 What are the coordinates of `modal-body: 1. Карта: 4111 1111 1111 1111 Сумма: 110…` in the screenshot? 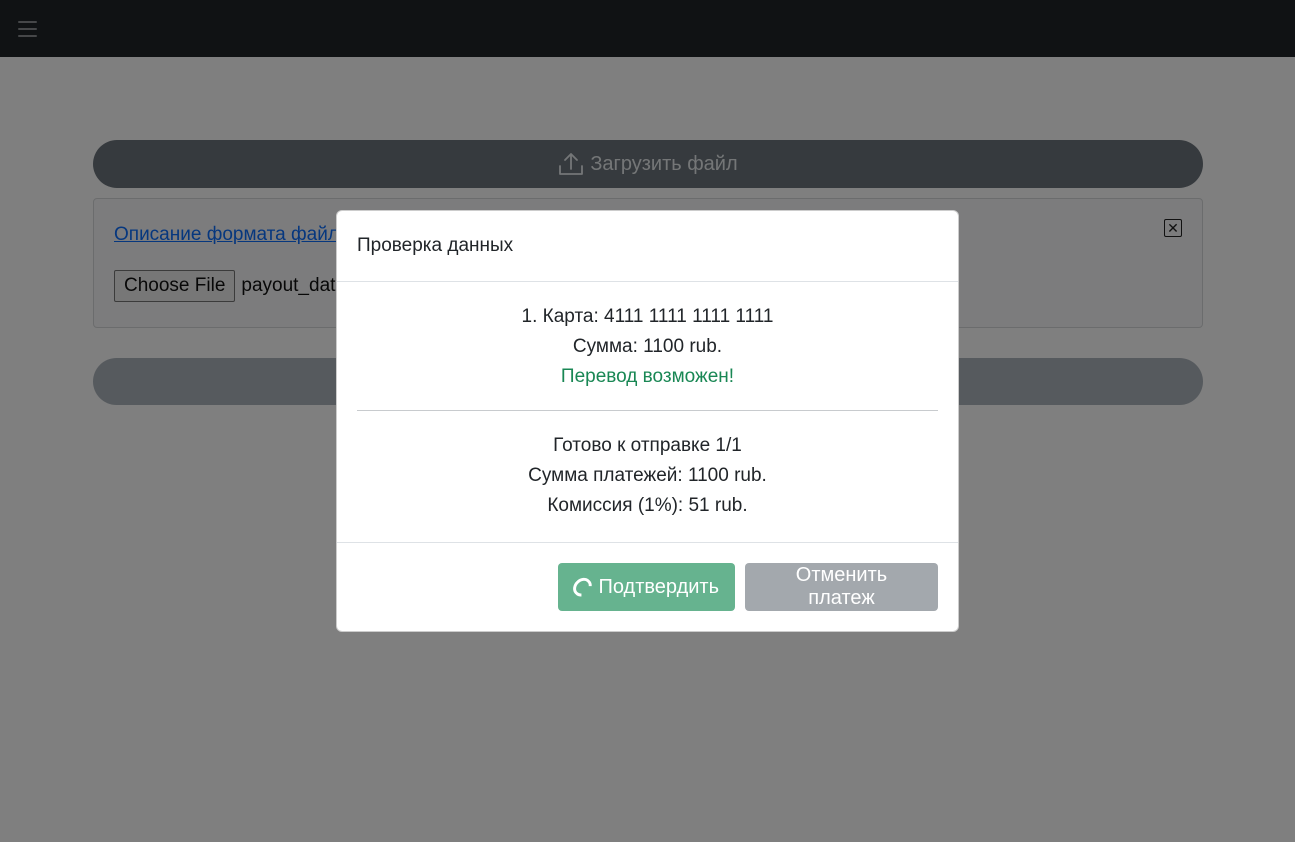 It's located at (647, 401).